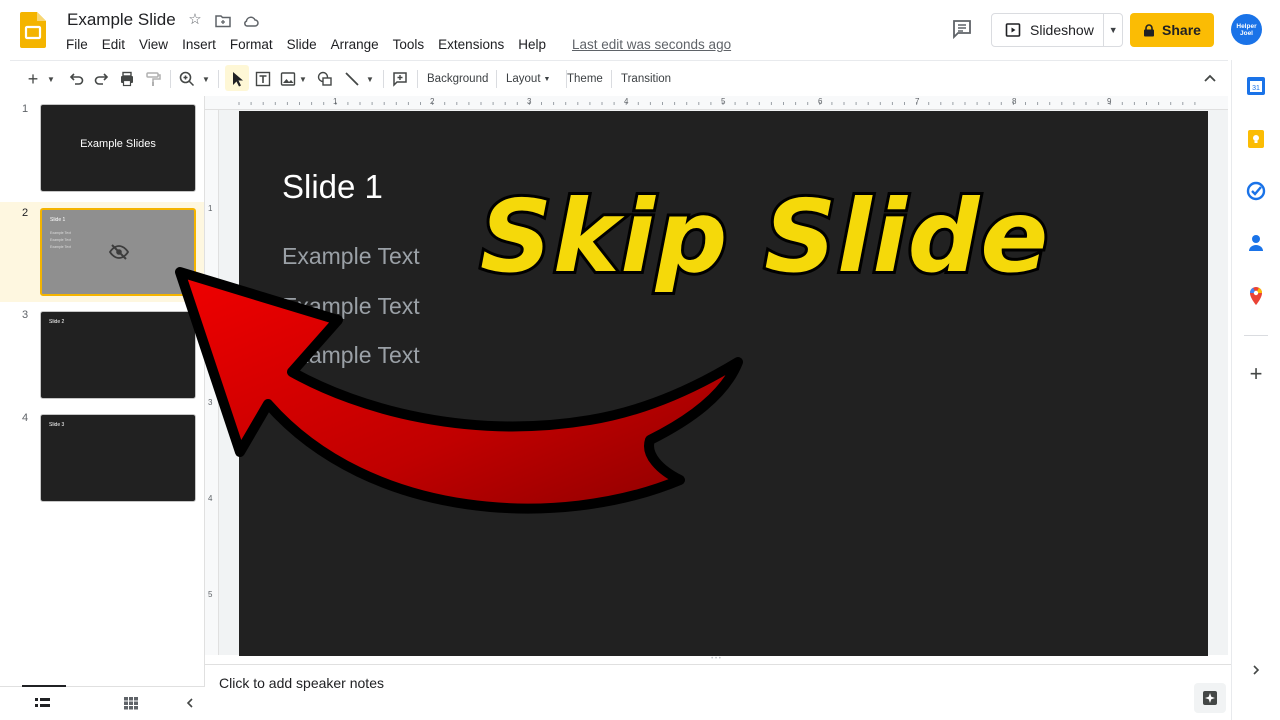 Image resolution: width=1280 pixels, height=720 pixels. Describe the element at coordinates (716, 659) in the screenshot. I see `notes-resize-handle: • • •` at that location.